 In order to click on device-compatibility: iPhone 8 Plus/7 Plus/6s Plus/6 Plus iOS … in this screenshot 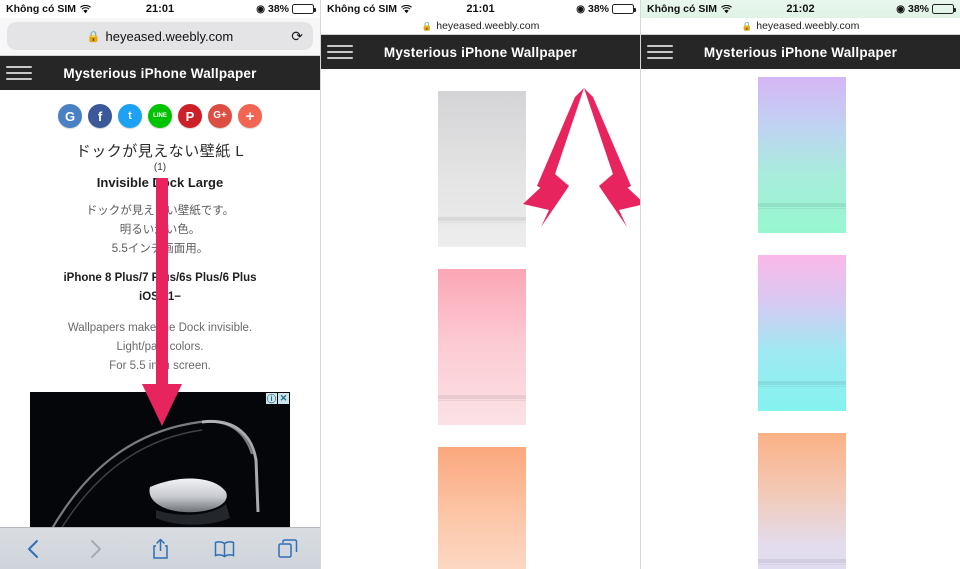, I will do `click(160, 288)`.